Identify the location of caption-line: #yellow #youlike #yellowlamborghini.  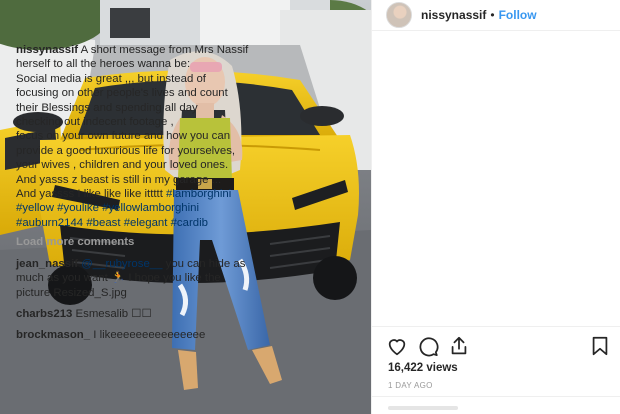
(129, 208).